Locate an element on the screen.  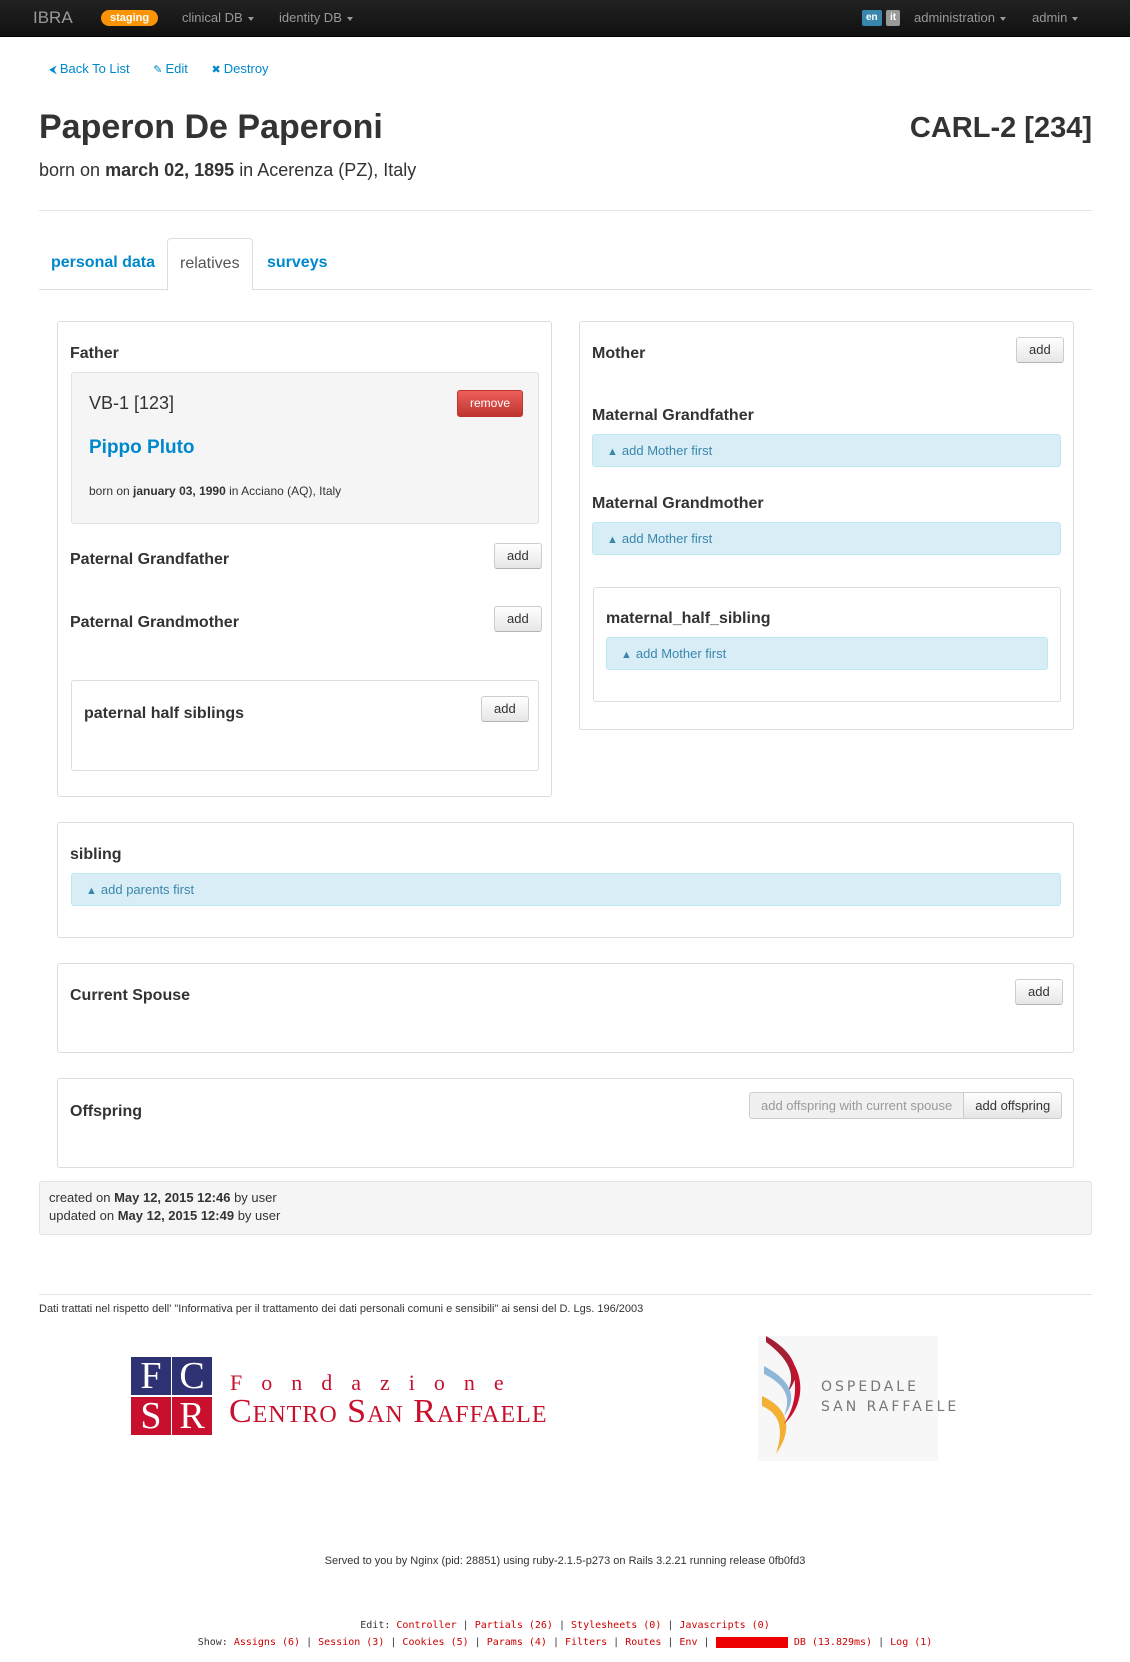
tab-bar: personal data relatives surveys is located at coordinates (565, 264).